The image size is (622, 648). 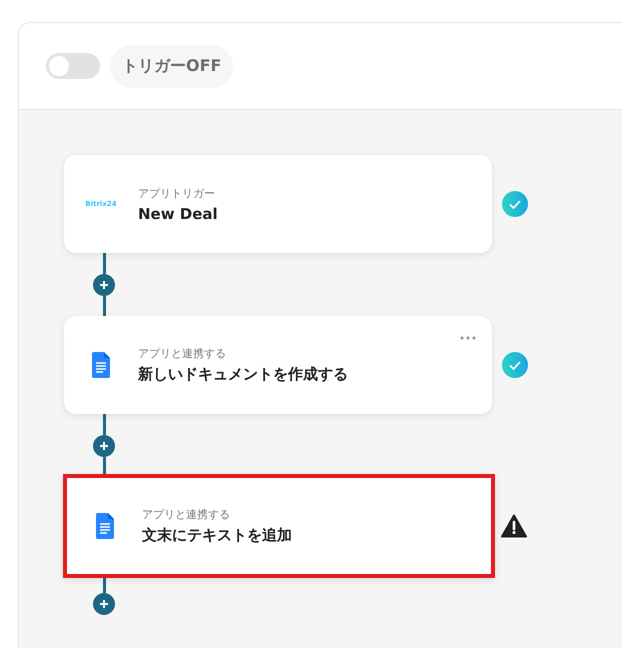 What do you see at coordinates (243, 374) in the screenshot?
I see `step-title: 新しいドキュメントを作成する` at bounding box center [243, 374].